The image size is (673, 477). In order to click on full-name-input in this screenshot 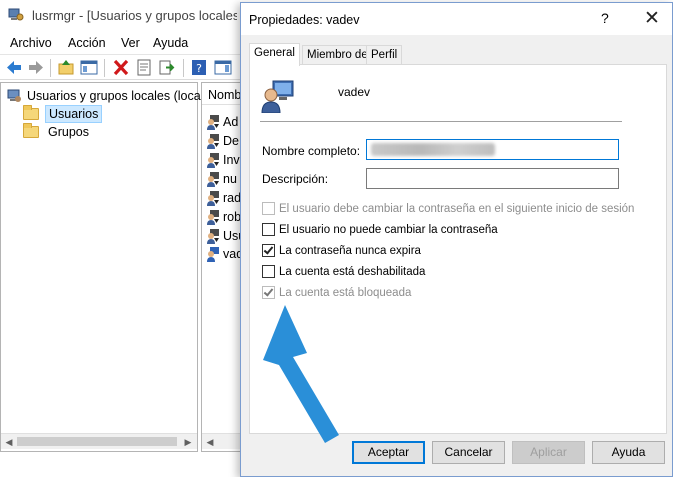, I will do `click(492, 149)`.